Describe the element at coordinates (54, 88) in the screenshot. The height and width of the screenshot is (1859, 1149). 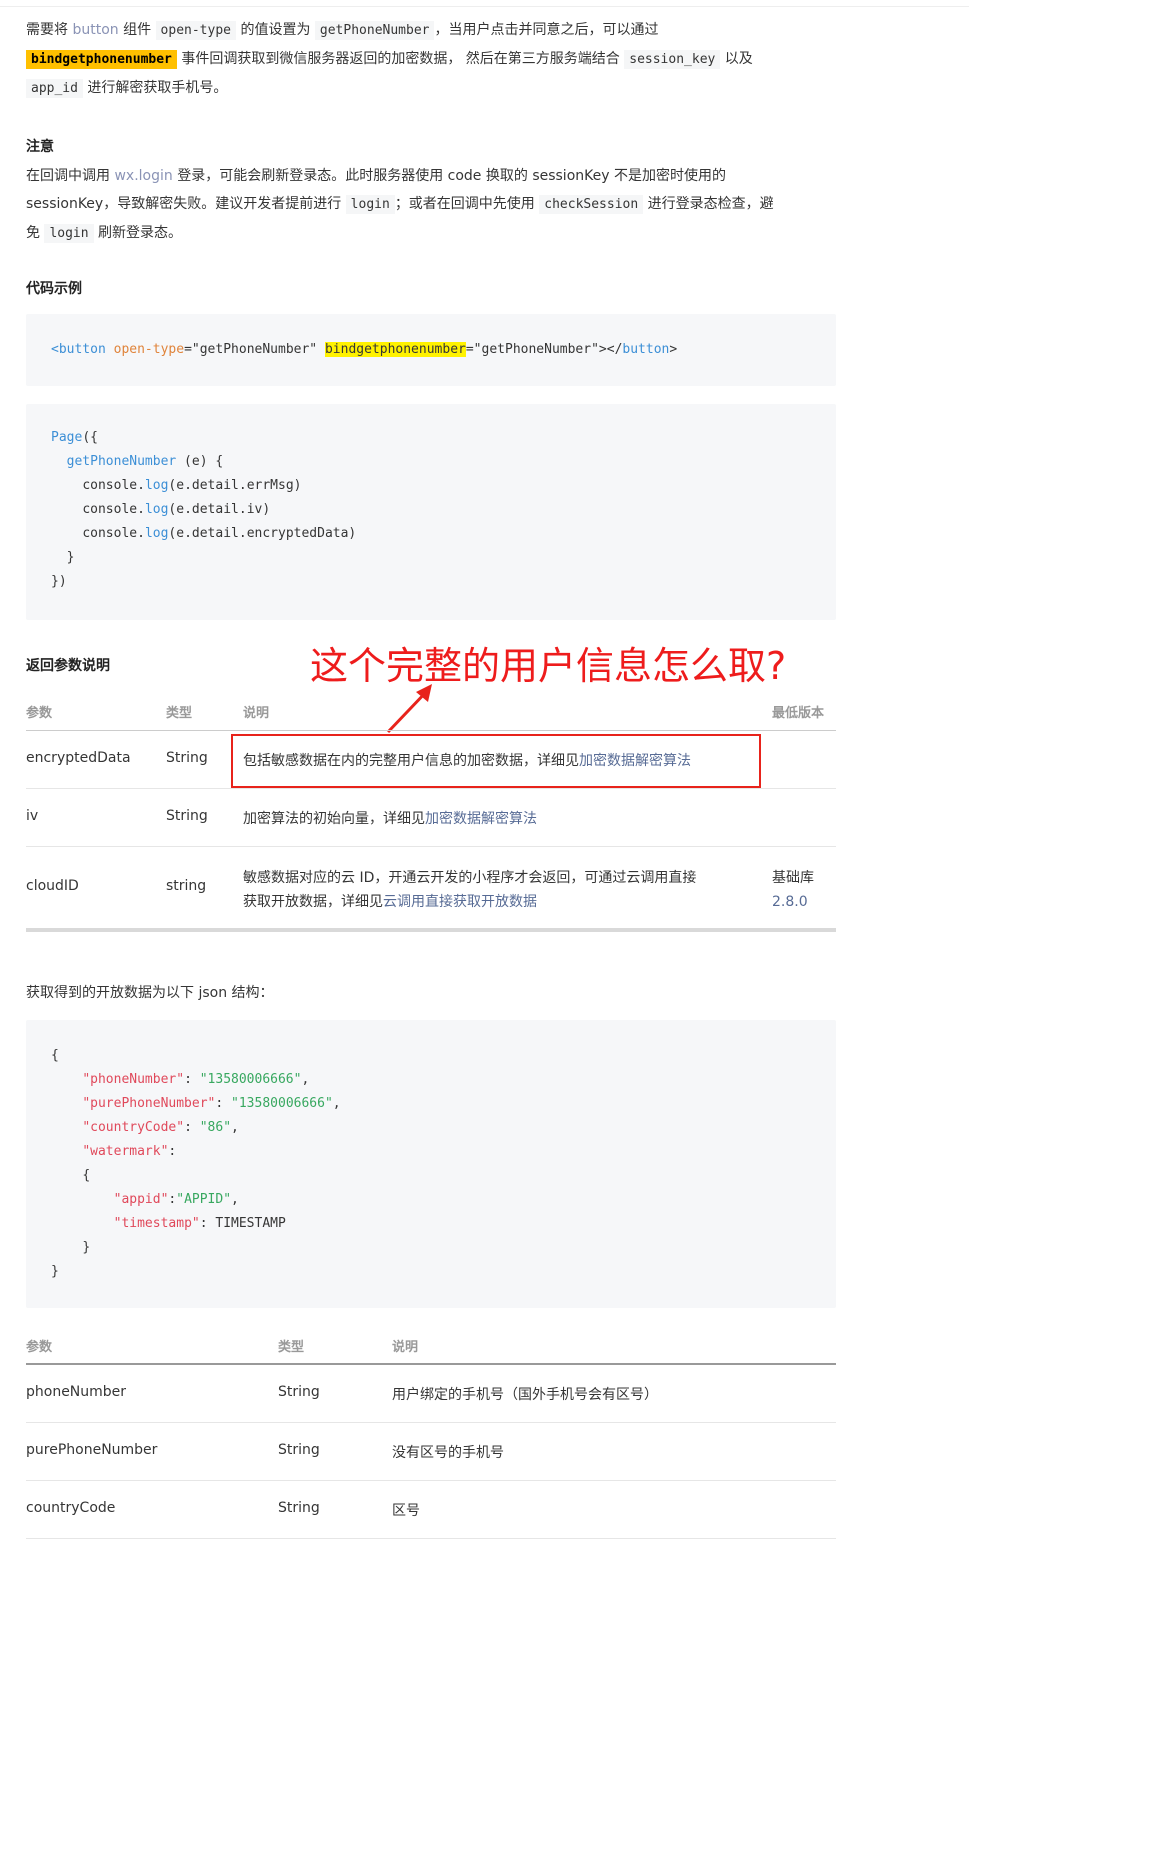
I see `app-id-code: app_id` at that location.